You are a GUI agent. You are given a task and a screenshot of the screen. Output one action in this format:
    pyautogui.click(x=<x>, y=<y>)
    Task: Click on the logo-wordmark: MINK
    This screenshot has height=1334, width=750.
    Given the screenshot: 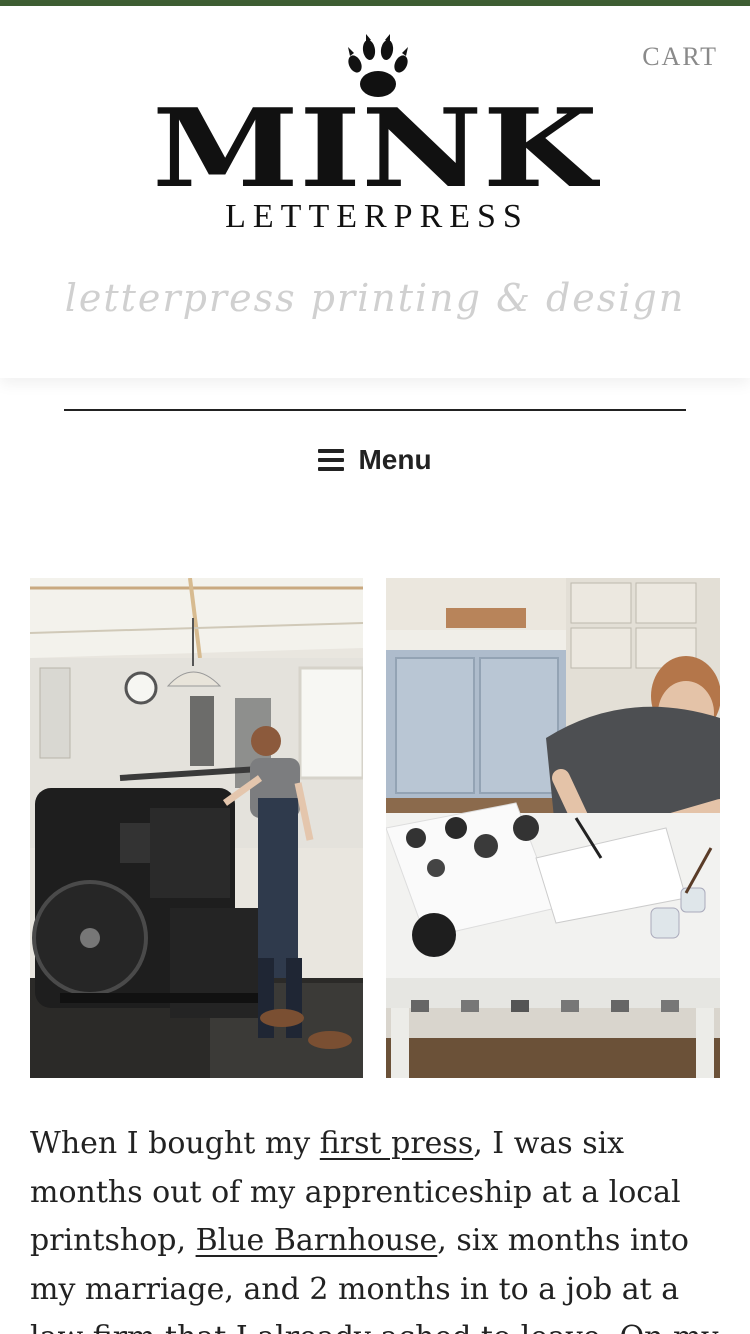 What is the action you would take?
    pyautogui.click(x=376, y=148)
    